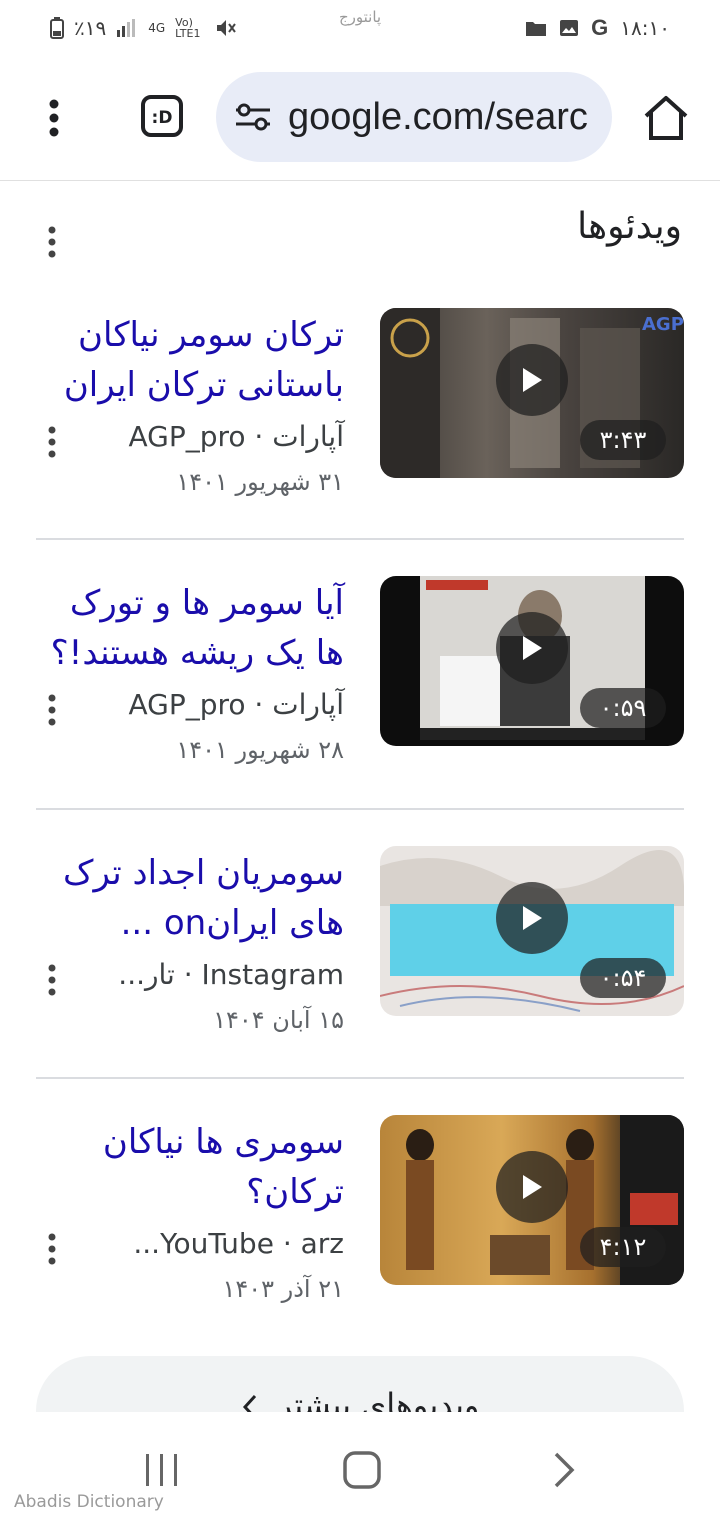 This screenshot has height=1520, width=720. What do you see at coordinates (629, 226) in the screenshot?
I see `section-title: ویدئوها` at bounding box center [629, 226].